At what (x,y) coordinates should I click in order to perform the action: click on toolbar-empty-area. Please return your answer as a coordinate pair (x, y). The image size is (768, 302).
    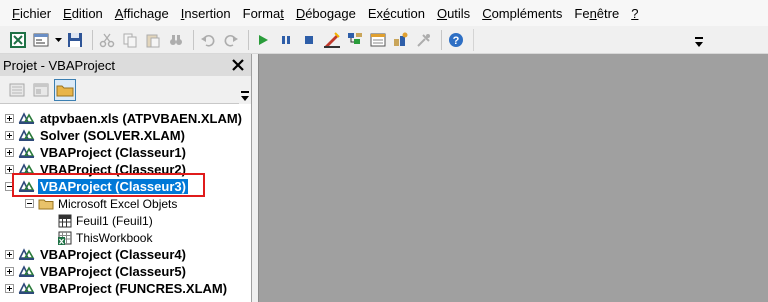
    Looking at the image, I should click on (582, 39).